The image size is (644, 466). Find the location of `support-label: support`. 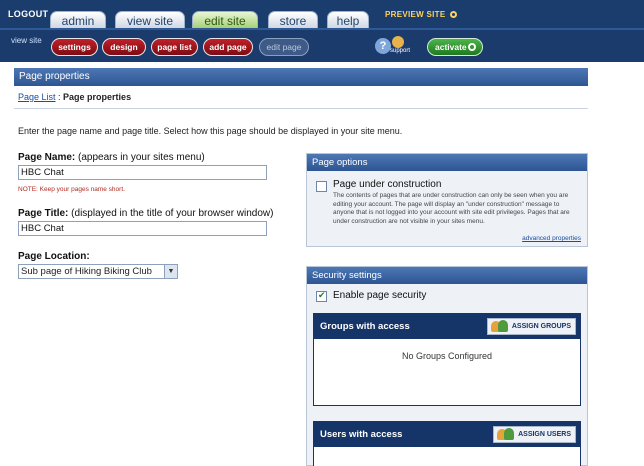

support-label: support is located at coordinates (400, 51).